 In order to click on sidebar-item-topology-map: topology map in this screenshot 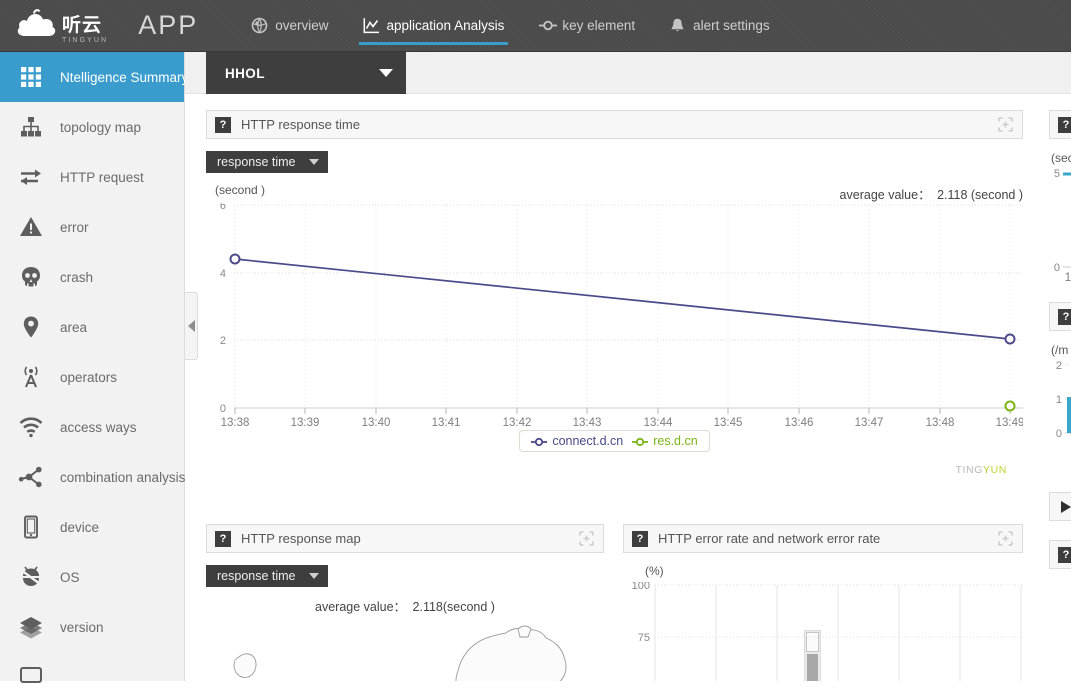, I will do `click(92, 127)`.